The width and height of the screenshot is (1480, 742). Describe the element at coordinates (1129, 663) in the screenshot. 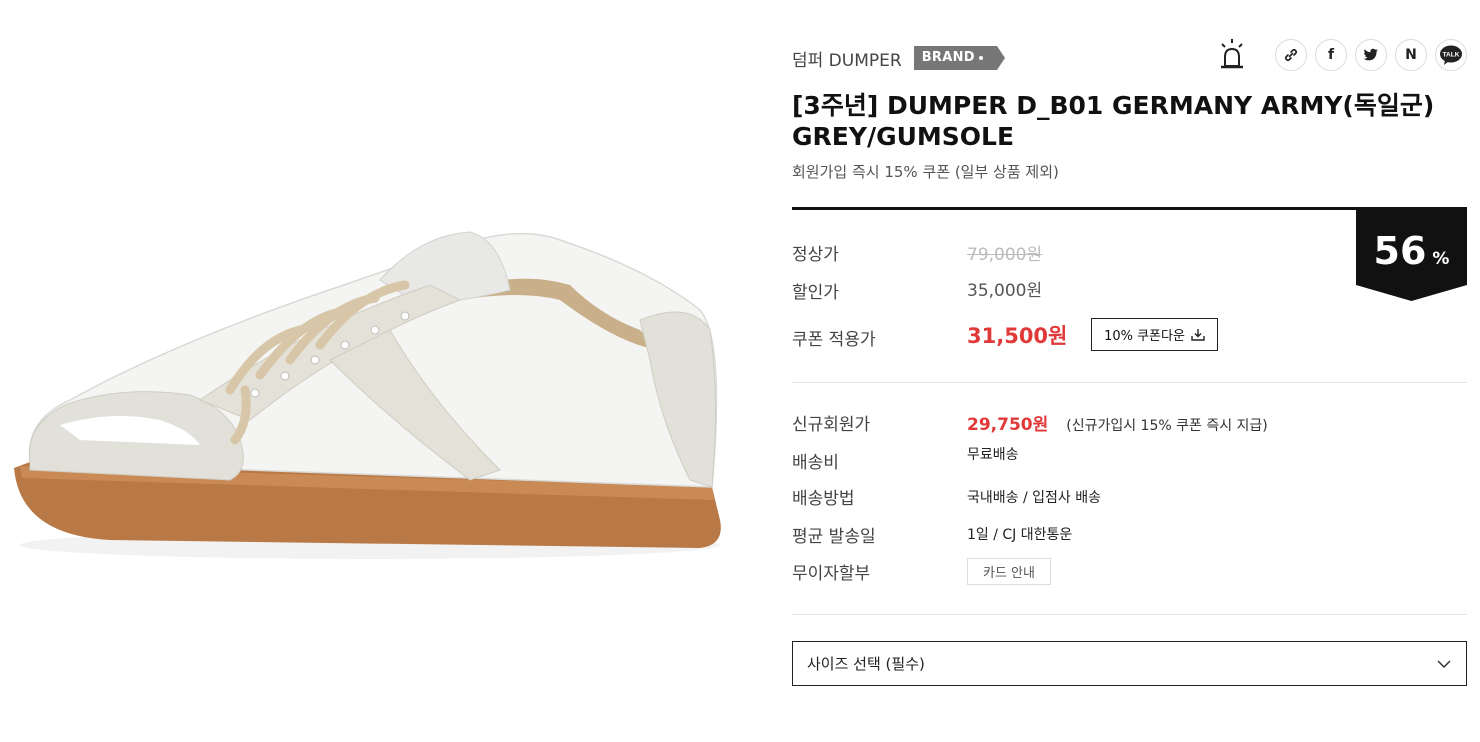

I see `size-select: 사이즈 선택 (필수)` at that location.